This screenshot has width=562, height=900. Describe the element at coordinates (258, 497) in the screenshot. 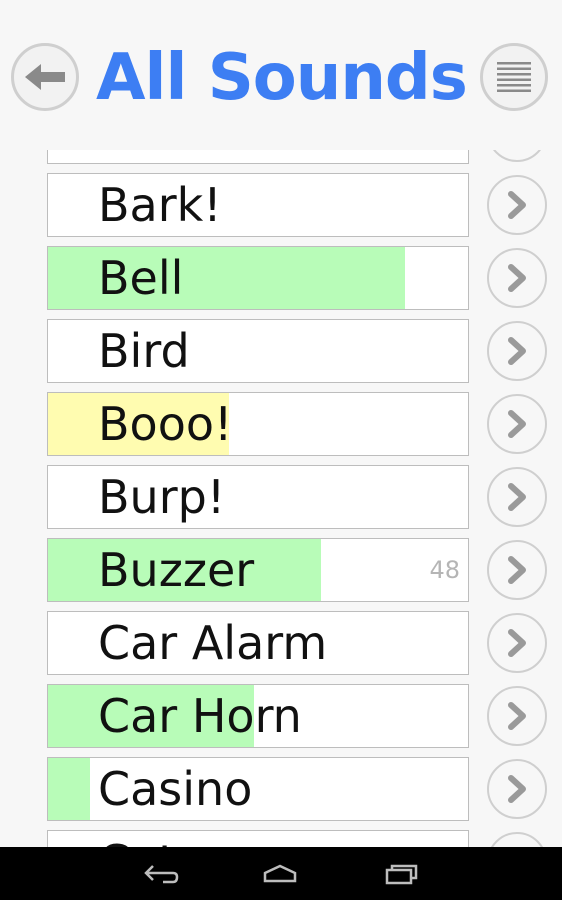

I see `sound-play-button: Burp!` at that location.